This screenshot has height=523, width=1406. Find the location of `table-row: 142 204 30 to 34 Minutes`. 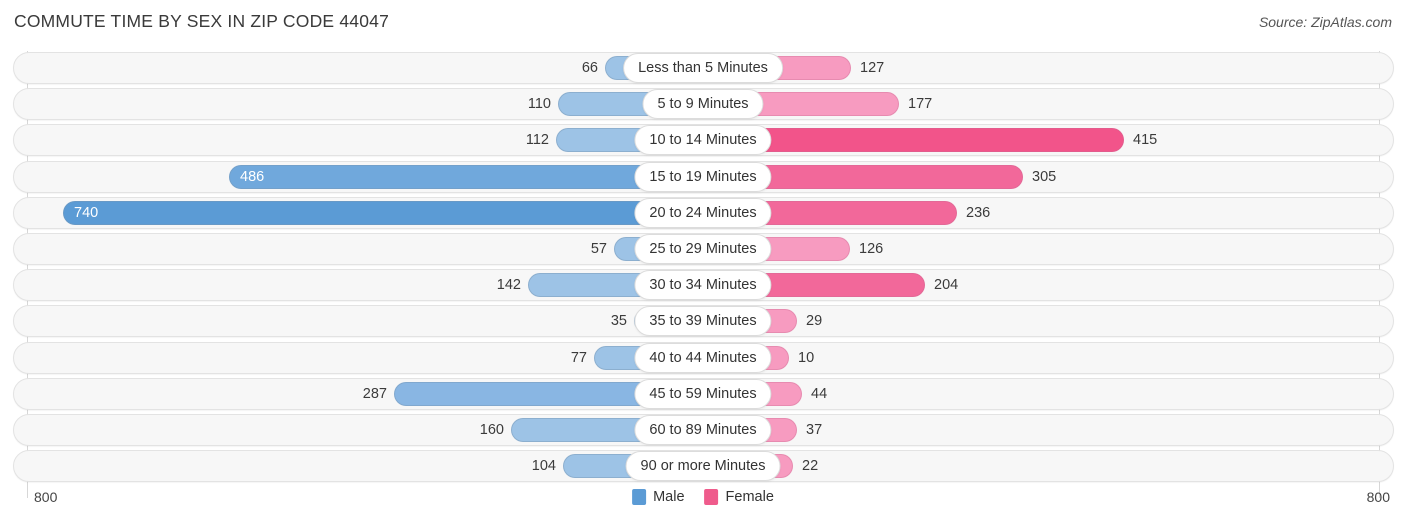

table-row: 142 204 30 to 34 Minutes is located at coordinates (703, 285).